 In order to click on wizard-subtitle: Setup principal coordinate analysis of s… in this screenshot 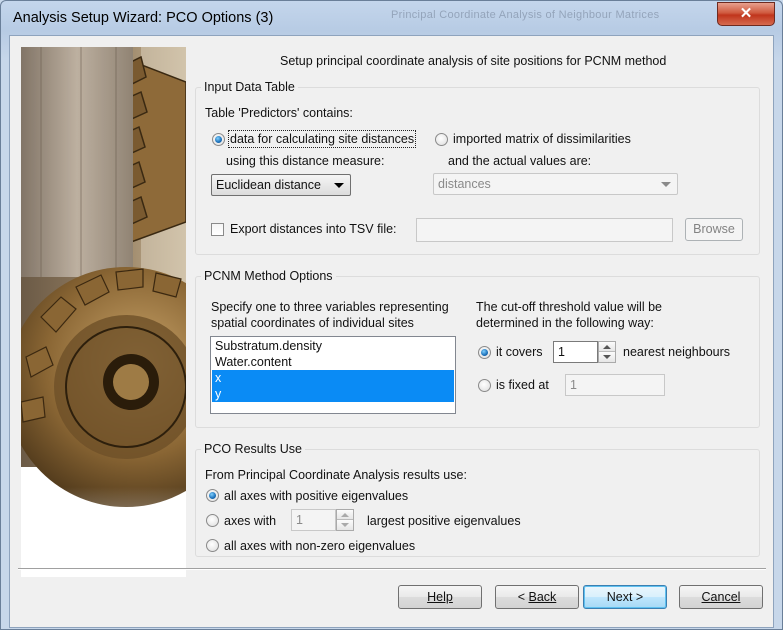, I will do `click(473, 61)`.